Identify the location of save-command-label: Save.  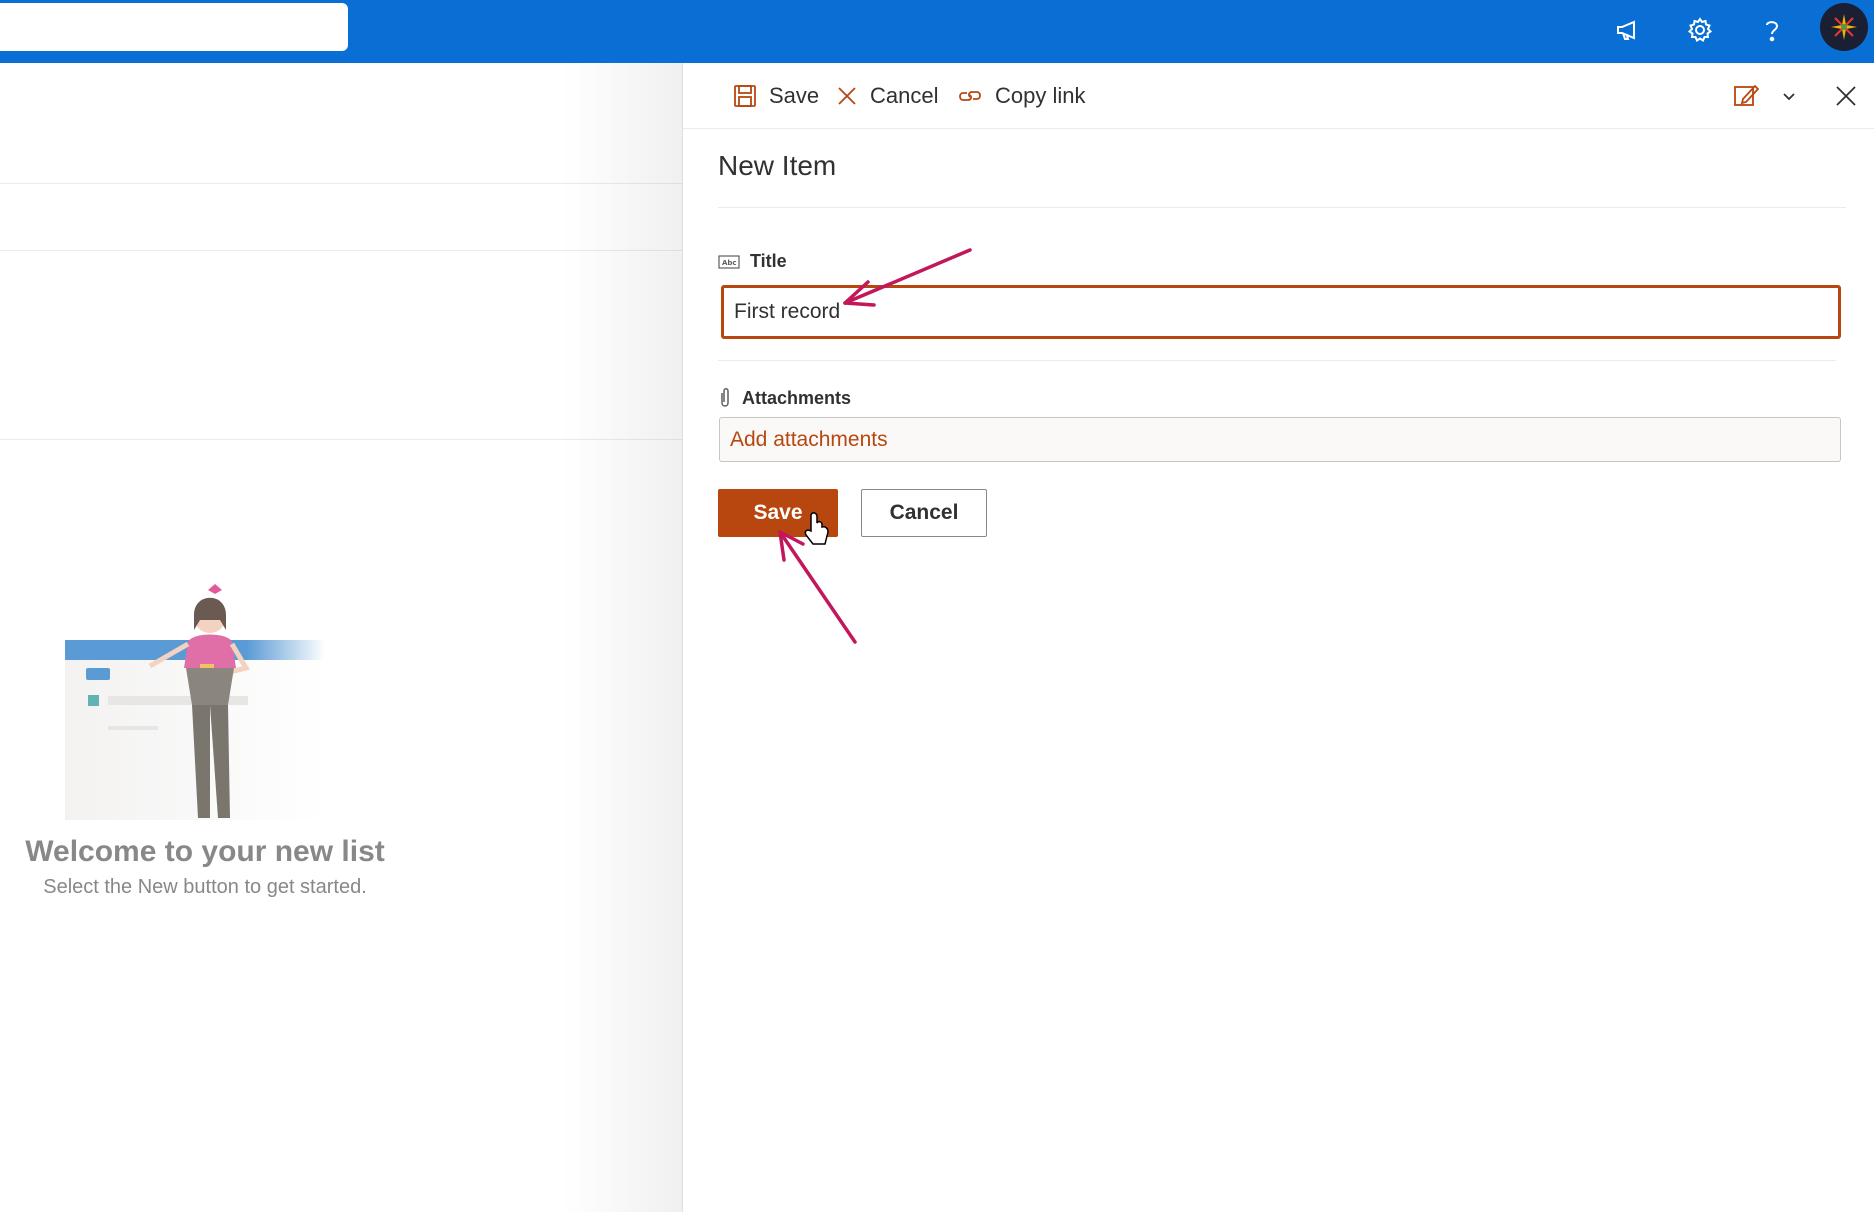
(794, 95).